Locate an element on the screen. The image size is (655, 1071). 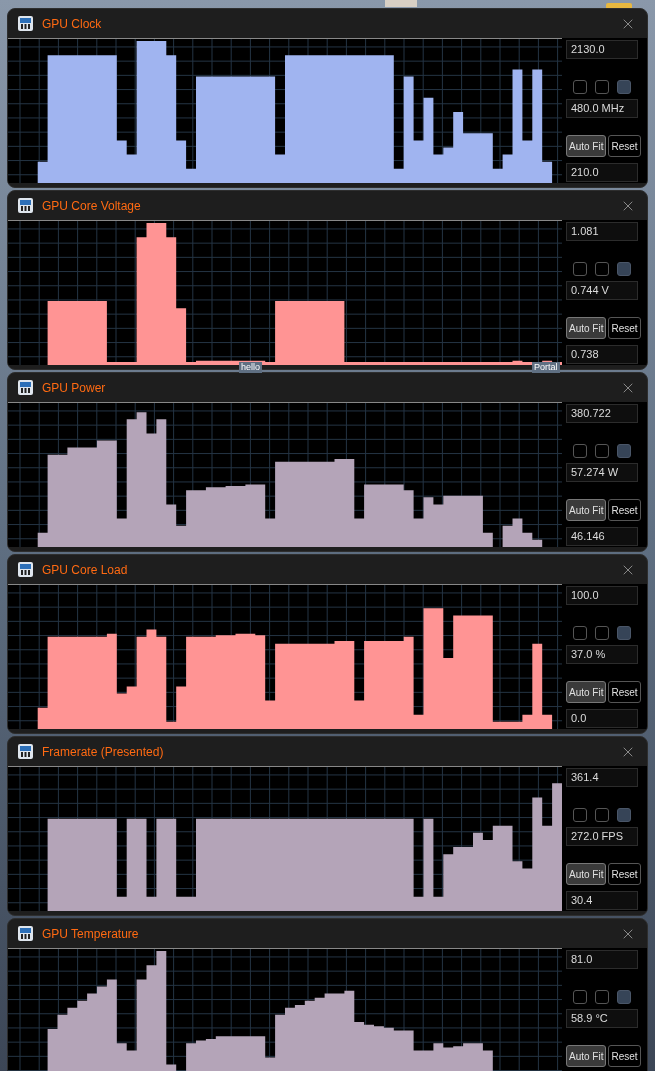
desktop-label: hello is located at coordinates (250, 367).